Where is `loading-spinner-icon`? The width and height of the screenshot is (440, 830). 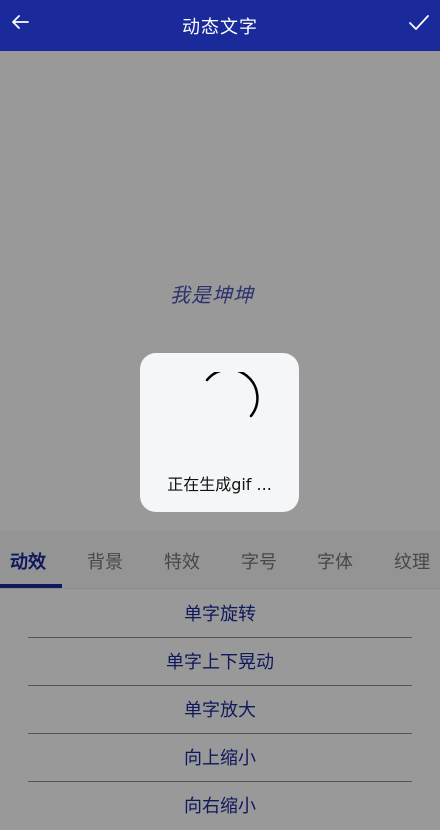
loading-spinner-icon is located at coordinates (232, 395).